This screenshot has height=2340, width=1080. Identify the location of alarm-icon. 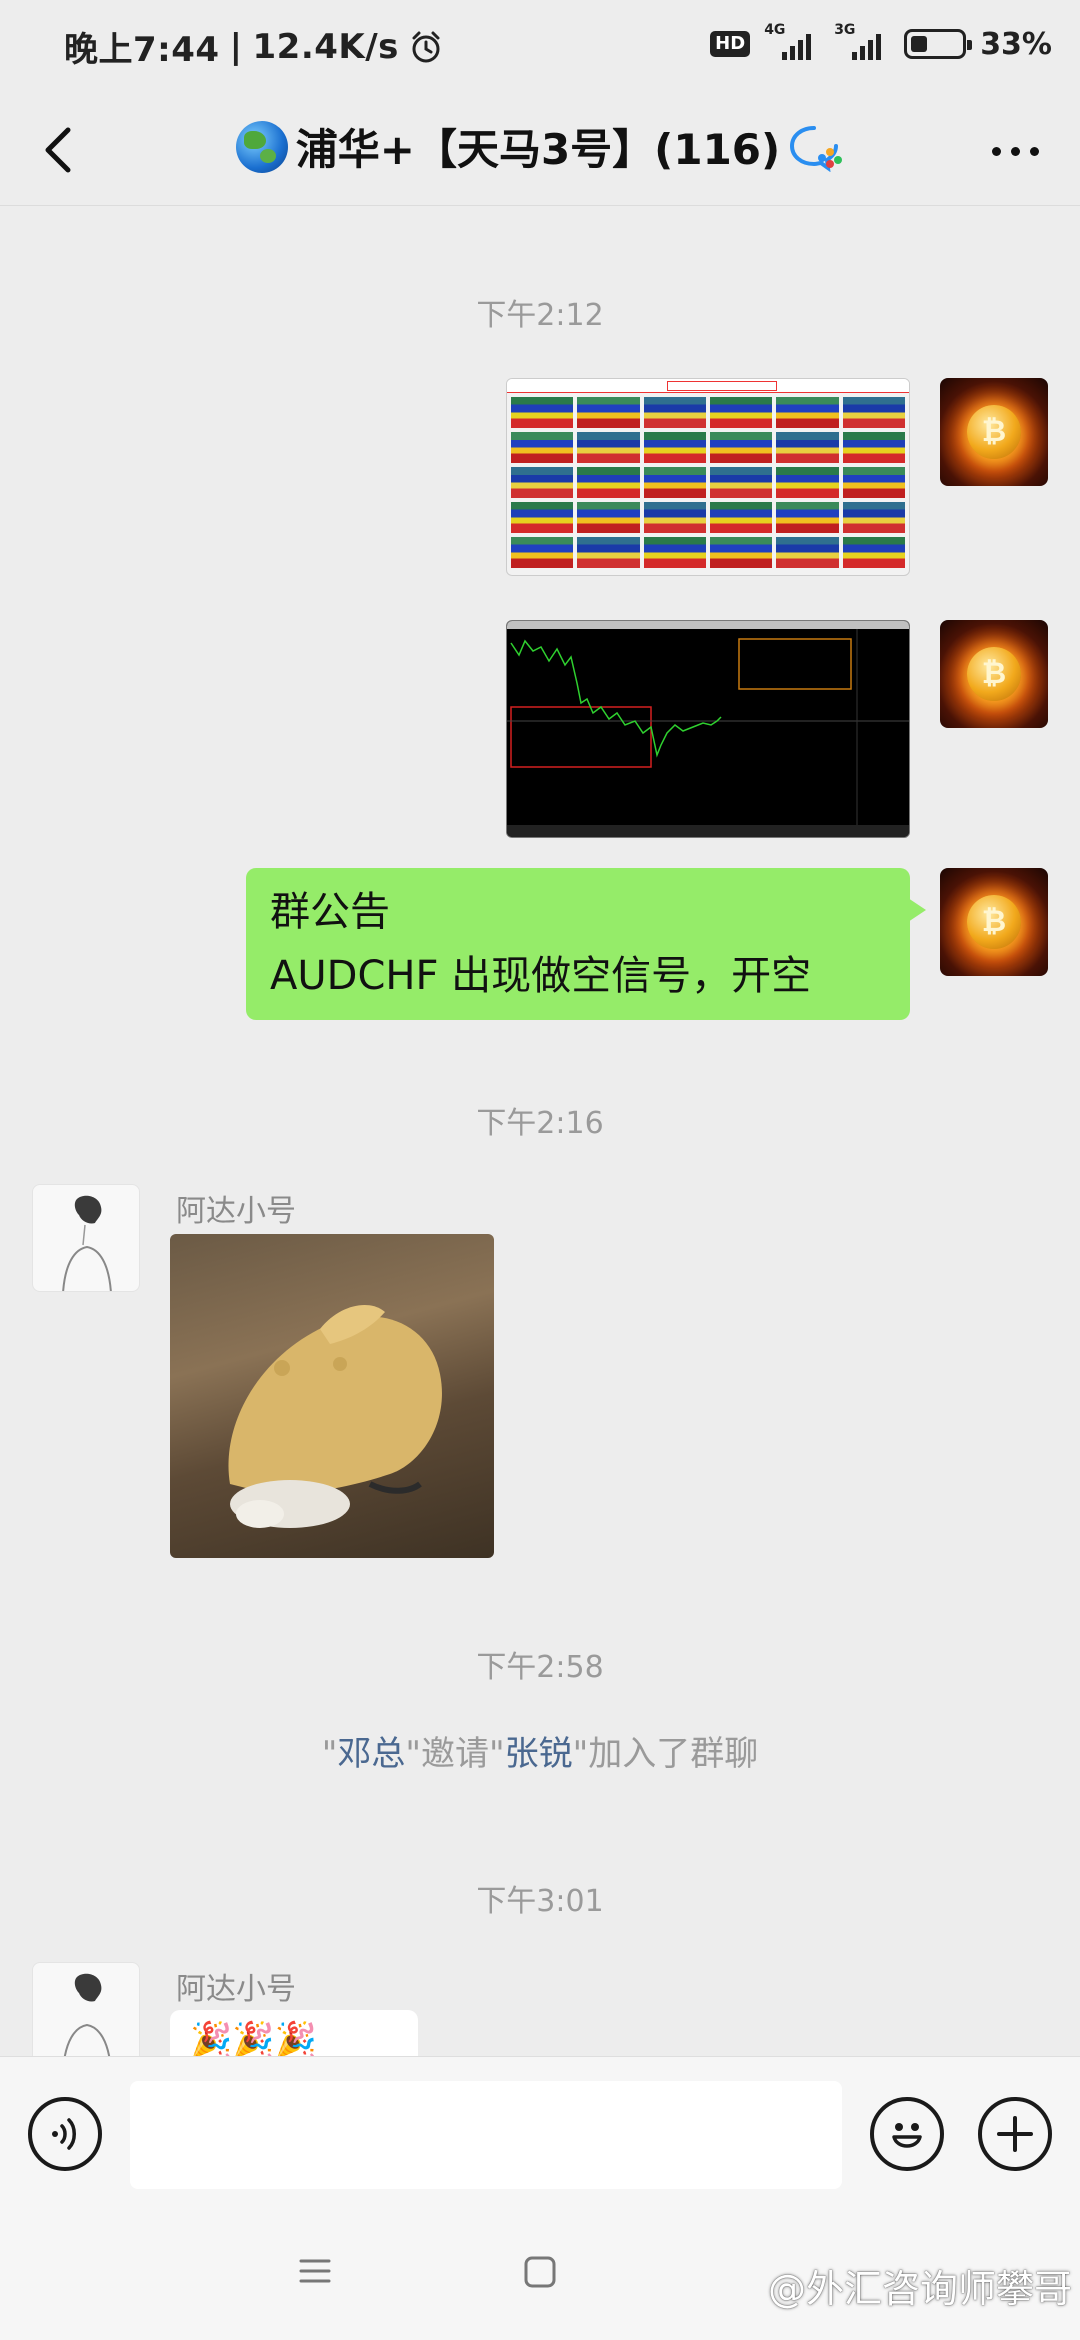
(426, 46).